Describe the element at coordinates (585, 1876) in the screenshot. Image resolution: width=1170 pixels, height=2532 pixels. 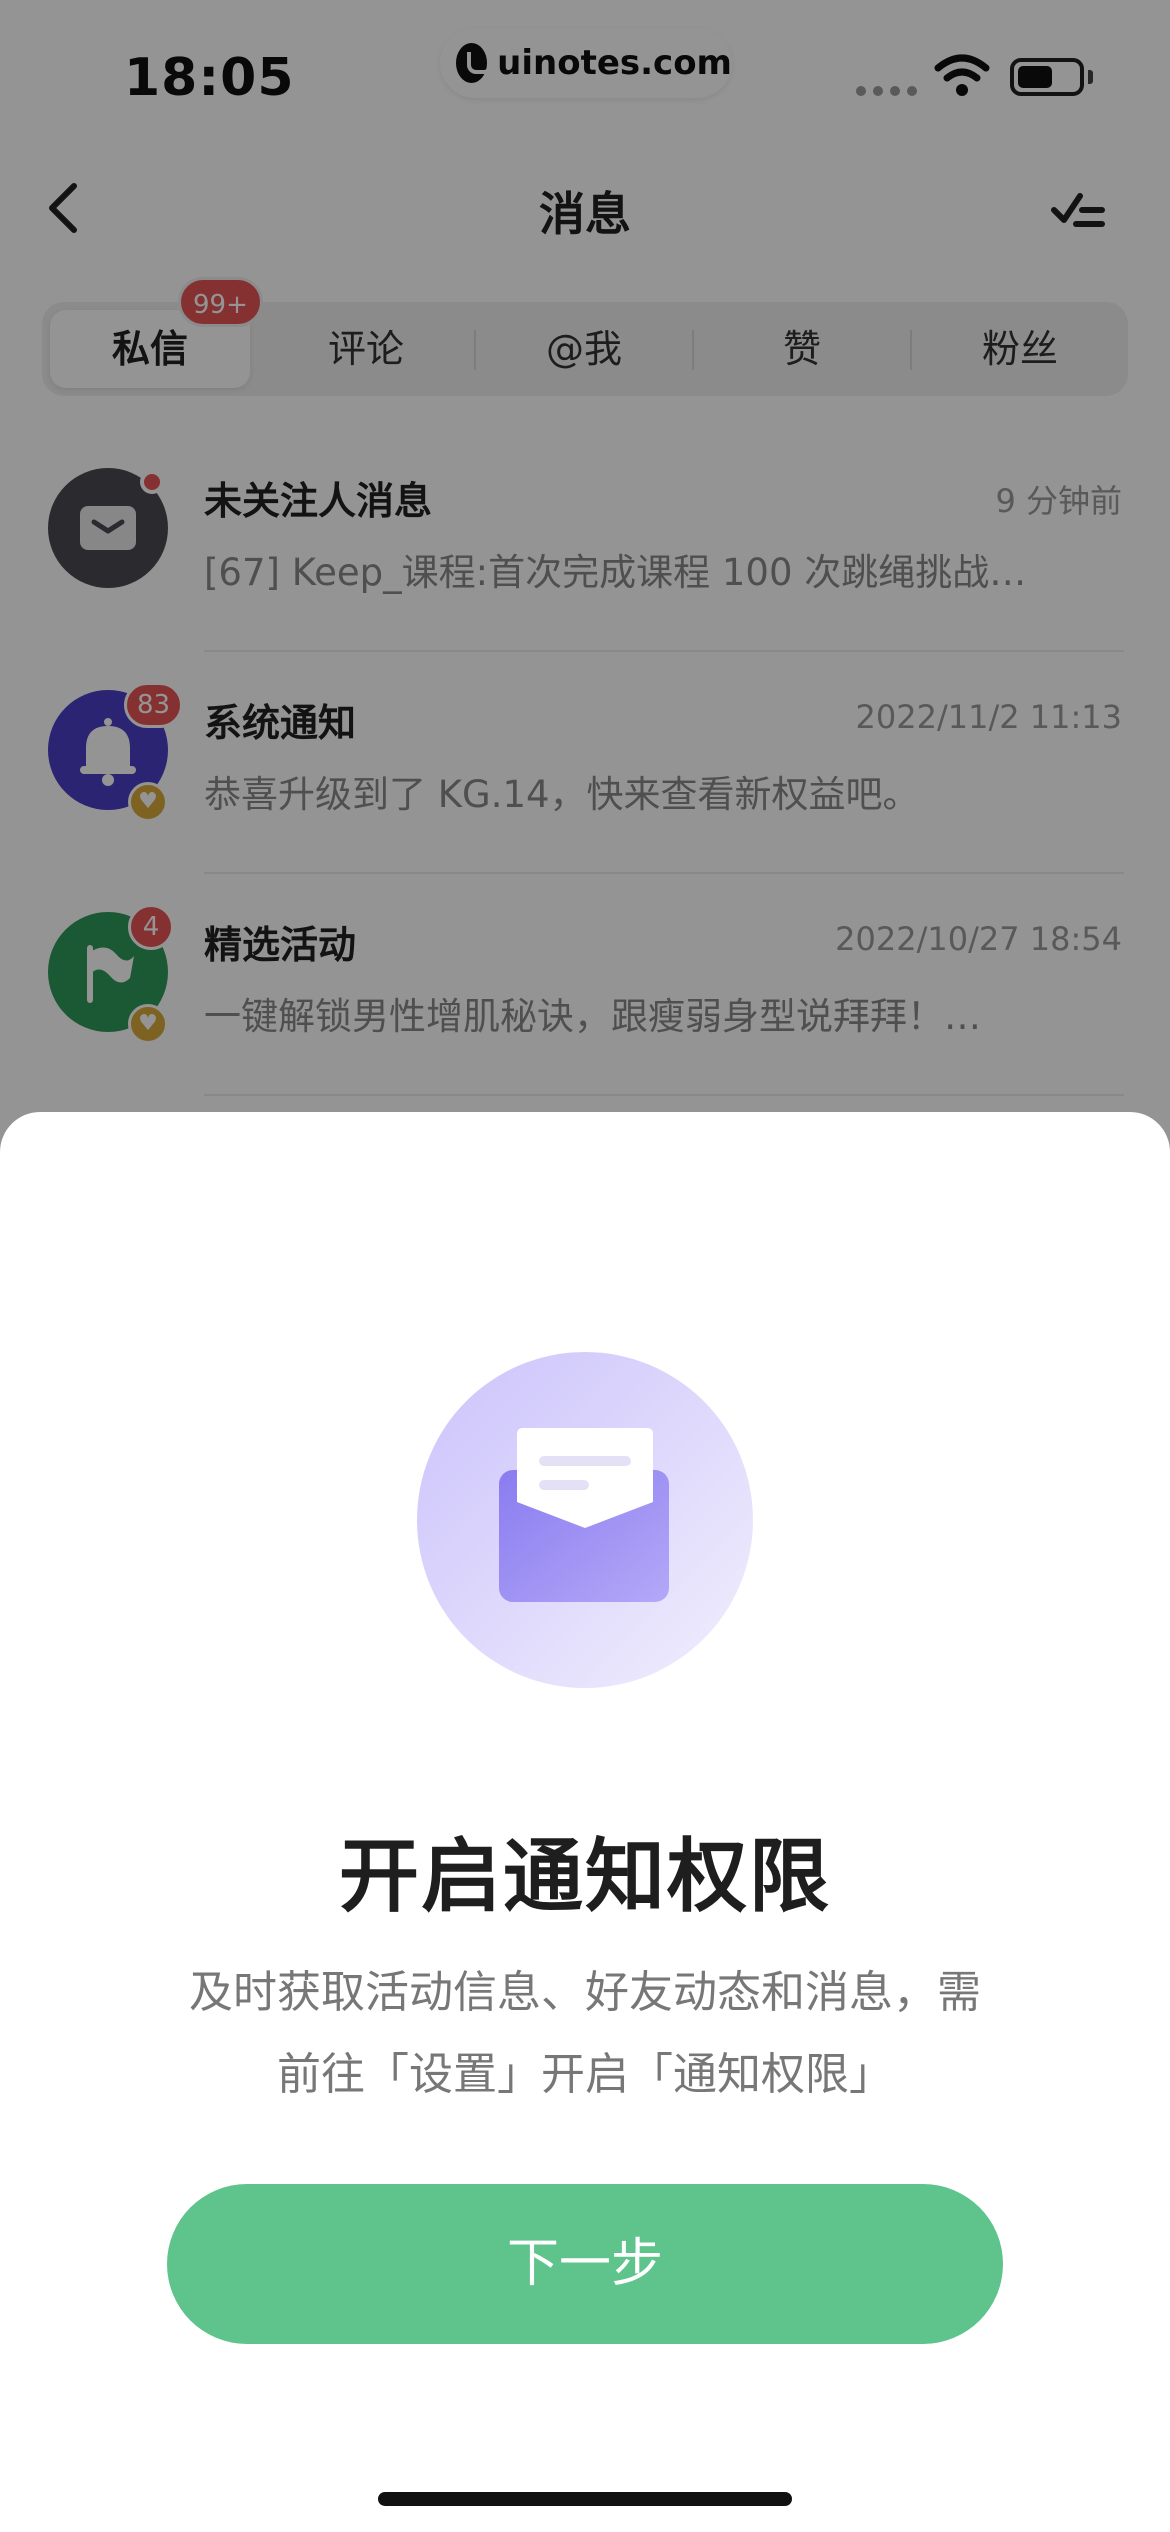
I see `sheet-title: 开启通知权限` at that location.